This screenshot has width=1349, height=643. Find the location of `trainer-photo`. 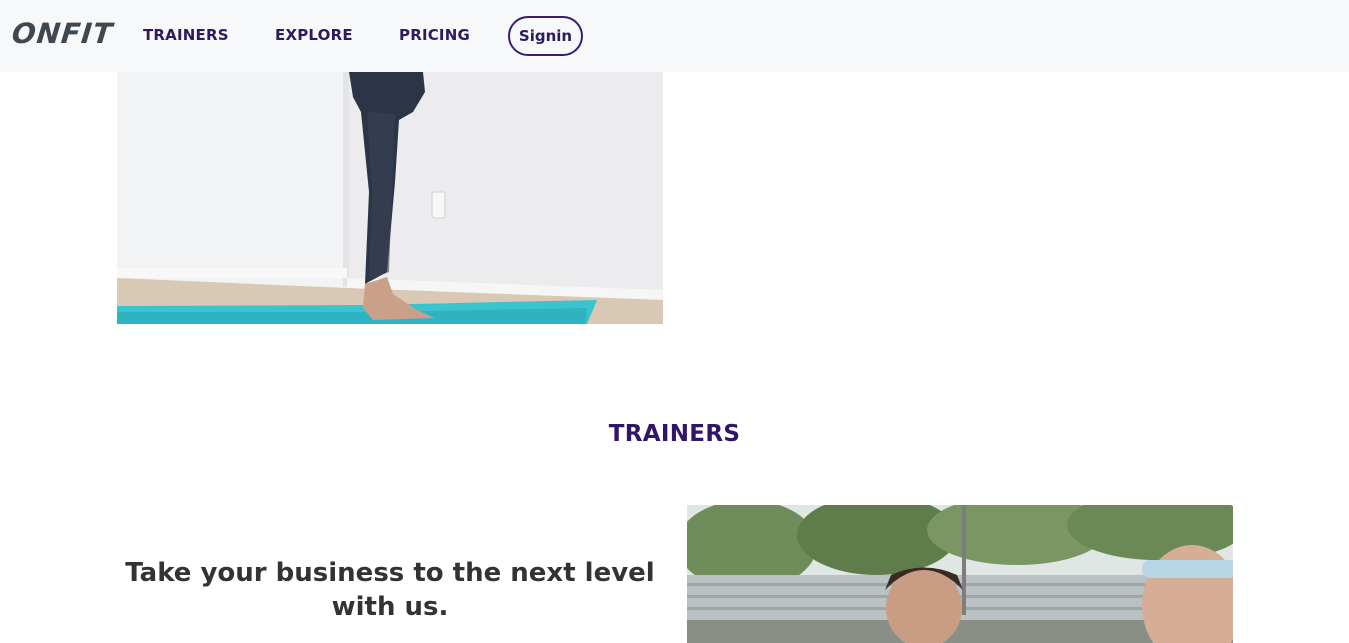

trainer-photo is located at coordinates (960, 574).